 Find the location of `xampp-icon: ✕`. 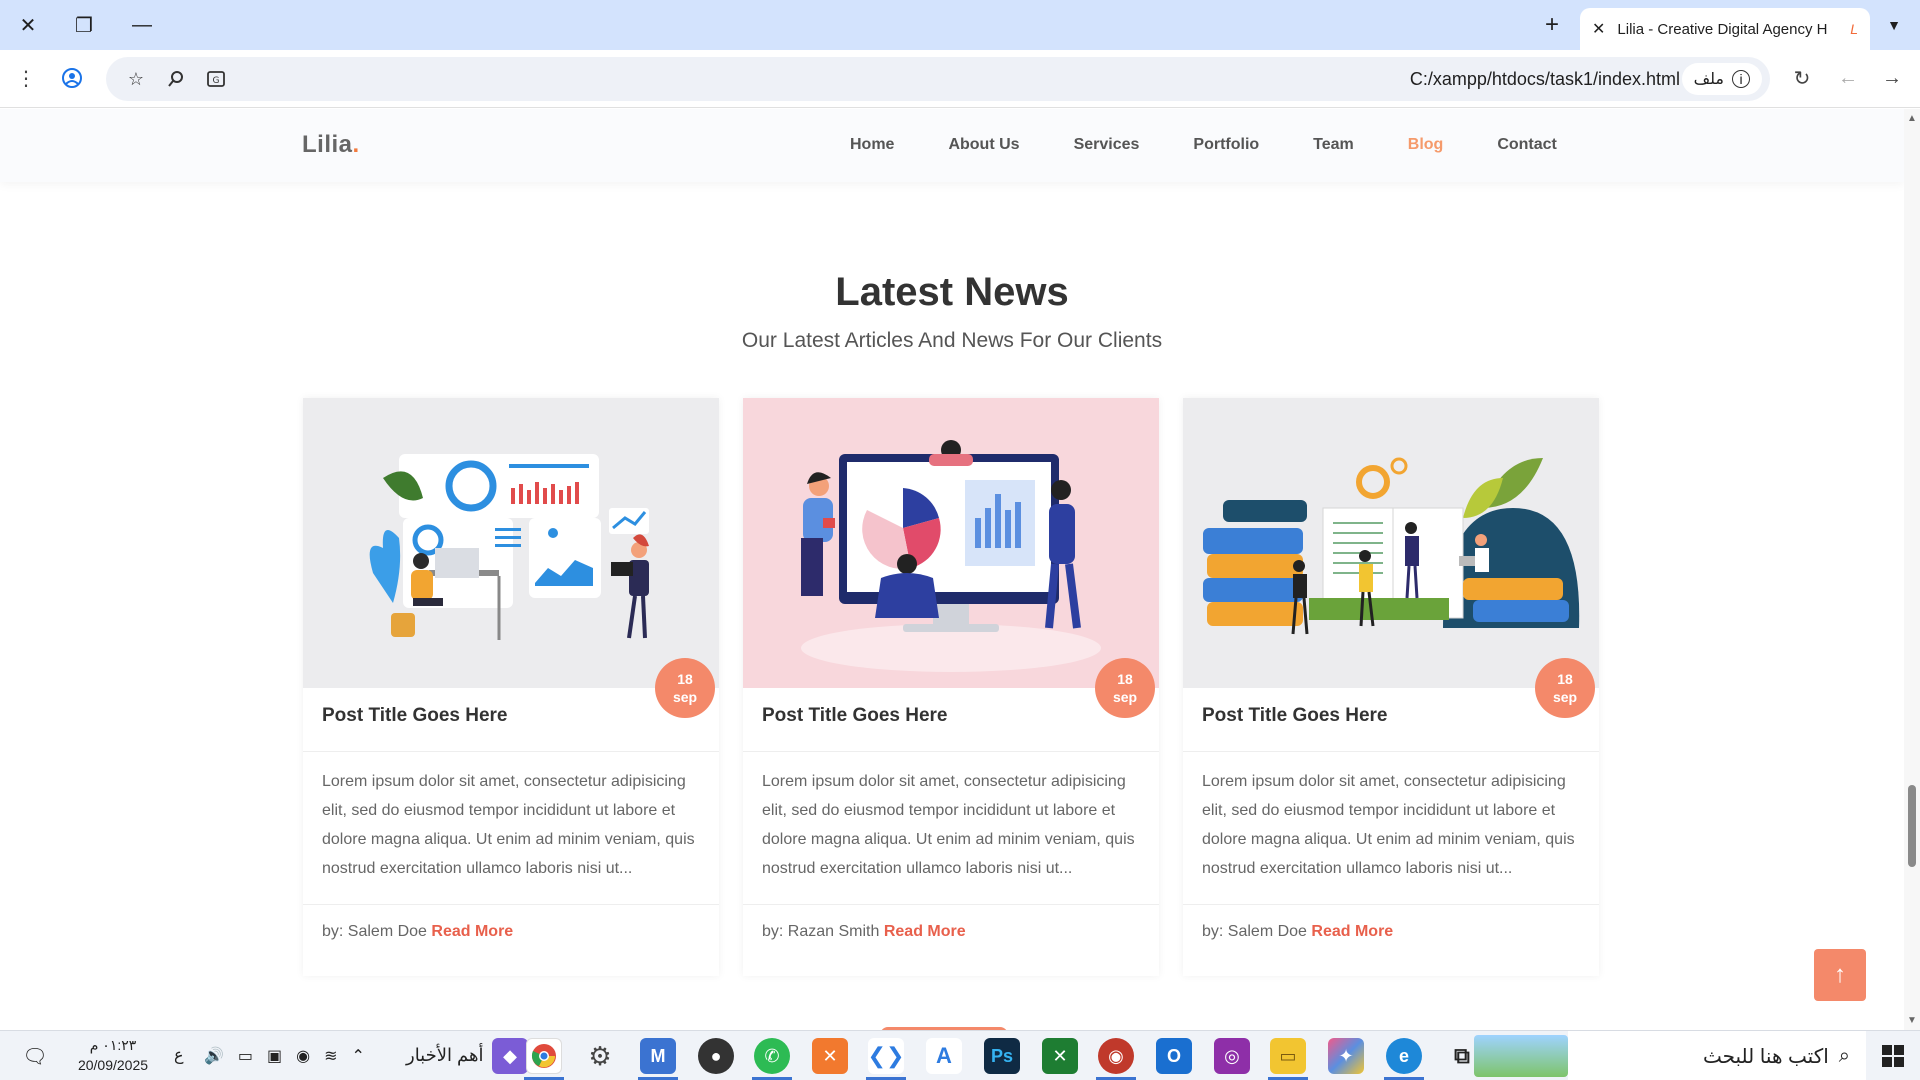

xampp-icon: ✕ is located at coordinates (830, 1056).